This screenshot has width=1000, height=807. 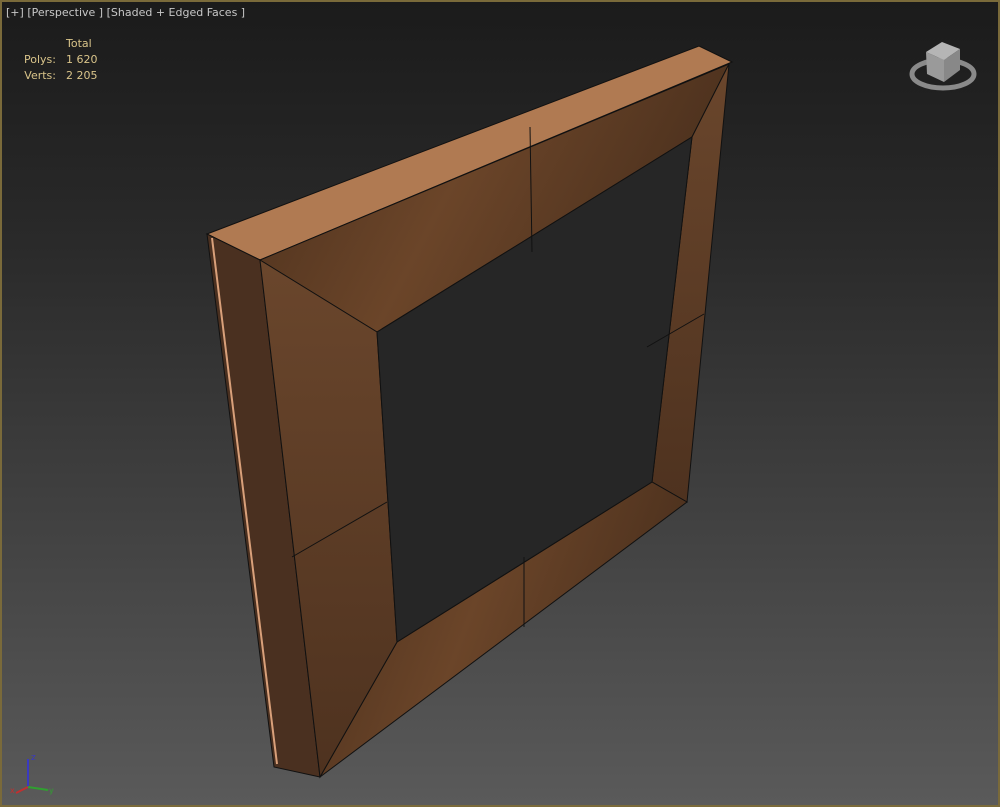 What do you see at coordinates (943, 65) in the screenshot?
I see `viewcube-icon` at bounding box center [943, 65].